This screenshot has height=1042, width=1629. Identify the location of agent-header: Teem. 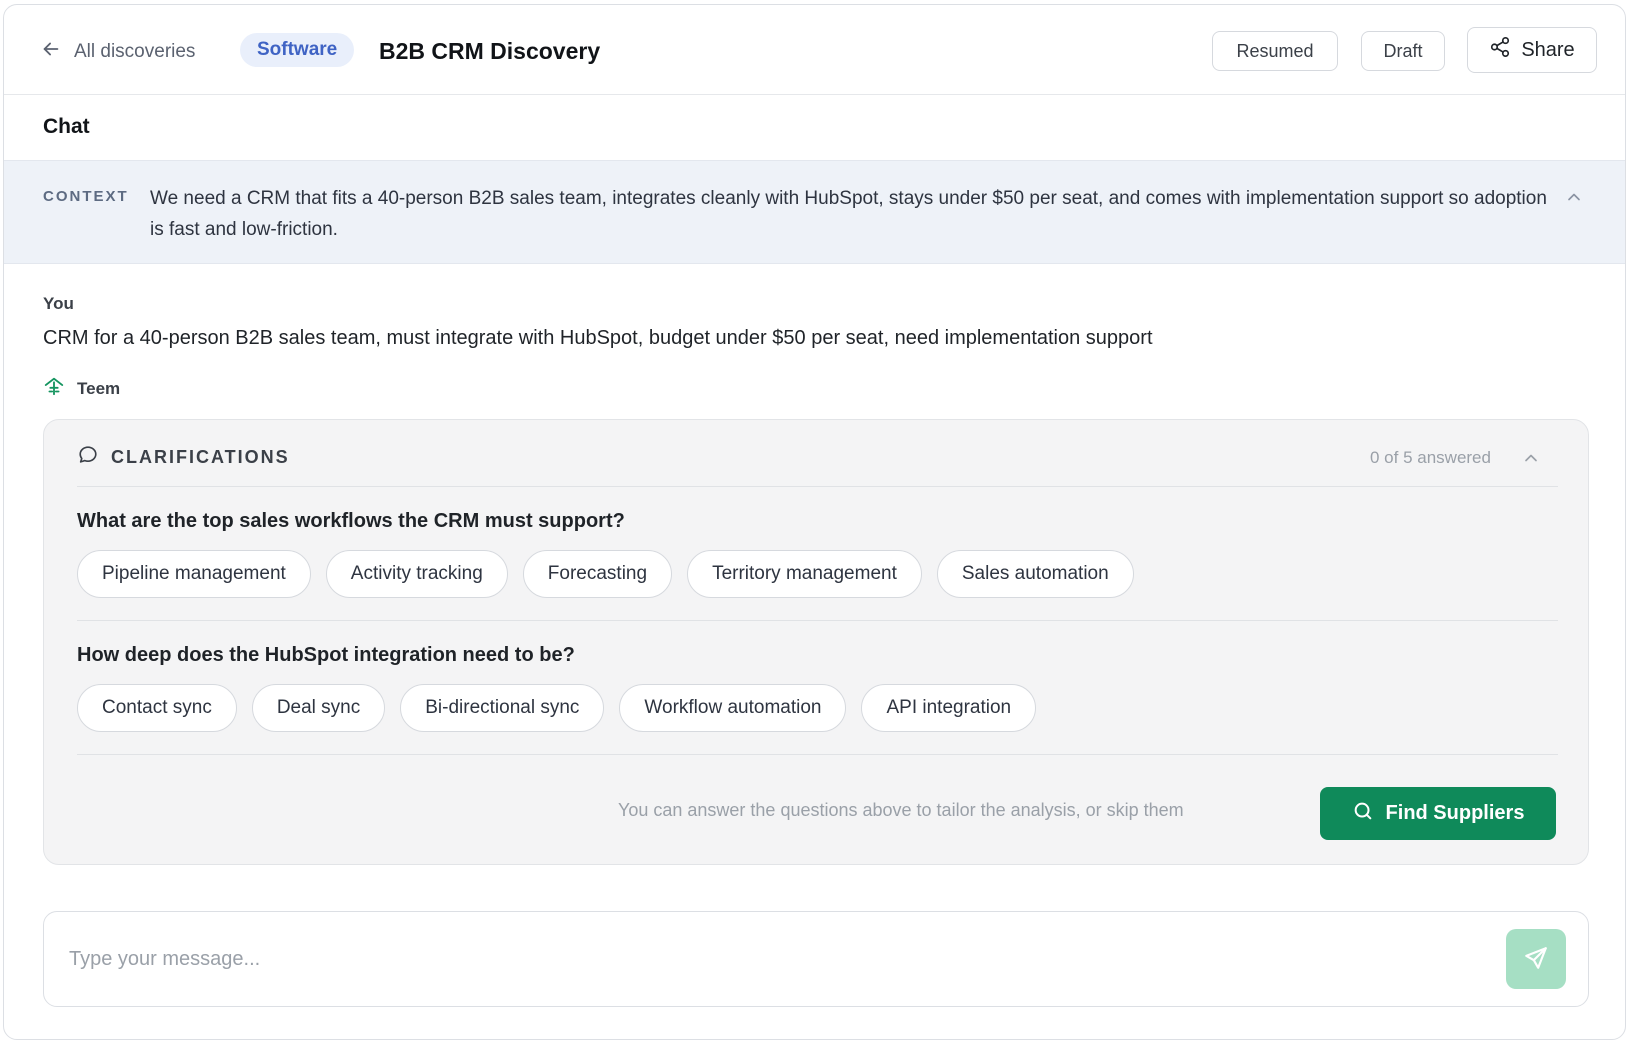
(81, 388).